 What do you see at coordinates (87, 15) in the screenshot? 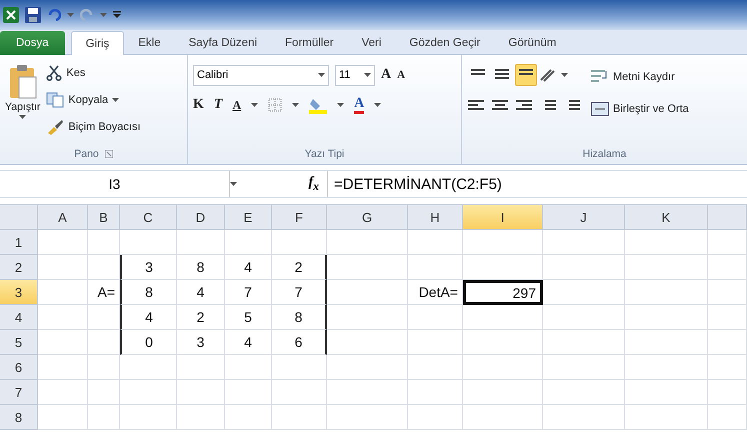
I see `redo-icon` at bounding box center [87, 15].